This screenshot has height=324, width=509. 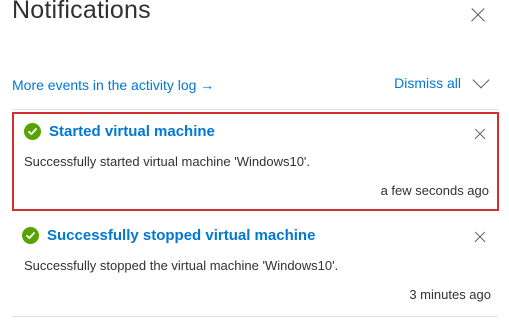 What do you see at coordinates (113, 85) in the screenshot?
I see `activity-log-link: More events in the activity log →` at bounding box center [113, 85].